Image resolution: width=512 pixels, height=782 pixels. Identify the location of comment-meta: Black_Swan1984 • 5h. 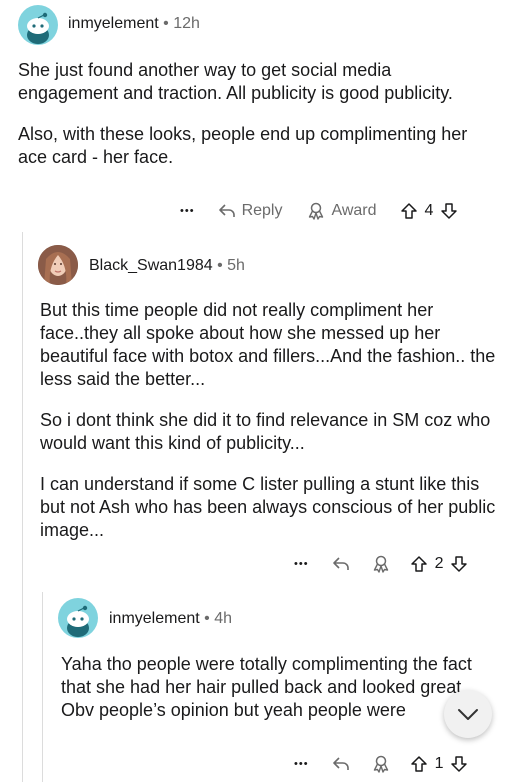
(167, 266).